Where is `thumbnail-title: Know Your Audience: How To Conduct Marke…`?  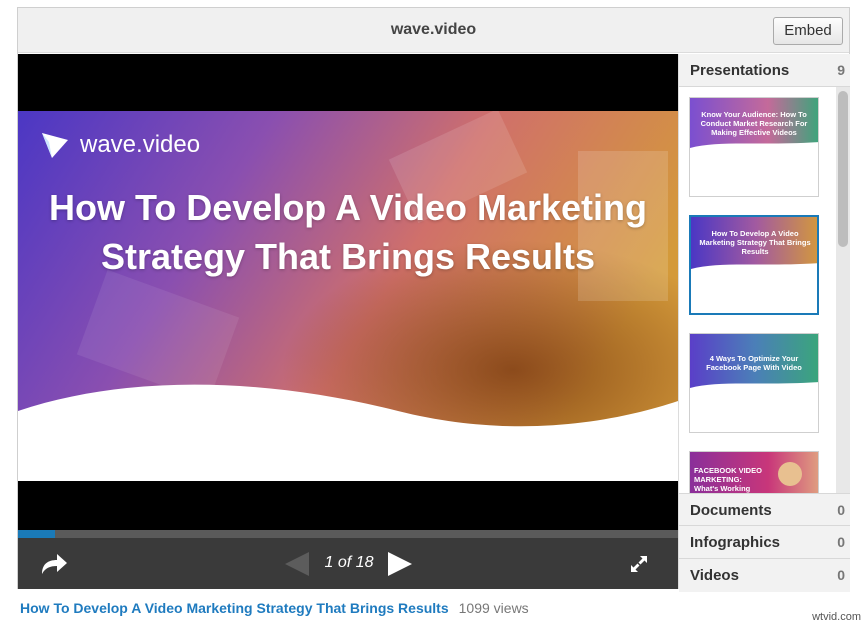
thumbnail-title: Know Your Audience: How To Conduct Marke… is located at coordinates (754, 123).